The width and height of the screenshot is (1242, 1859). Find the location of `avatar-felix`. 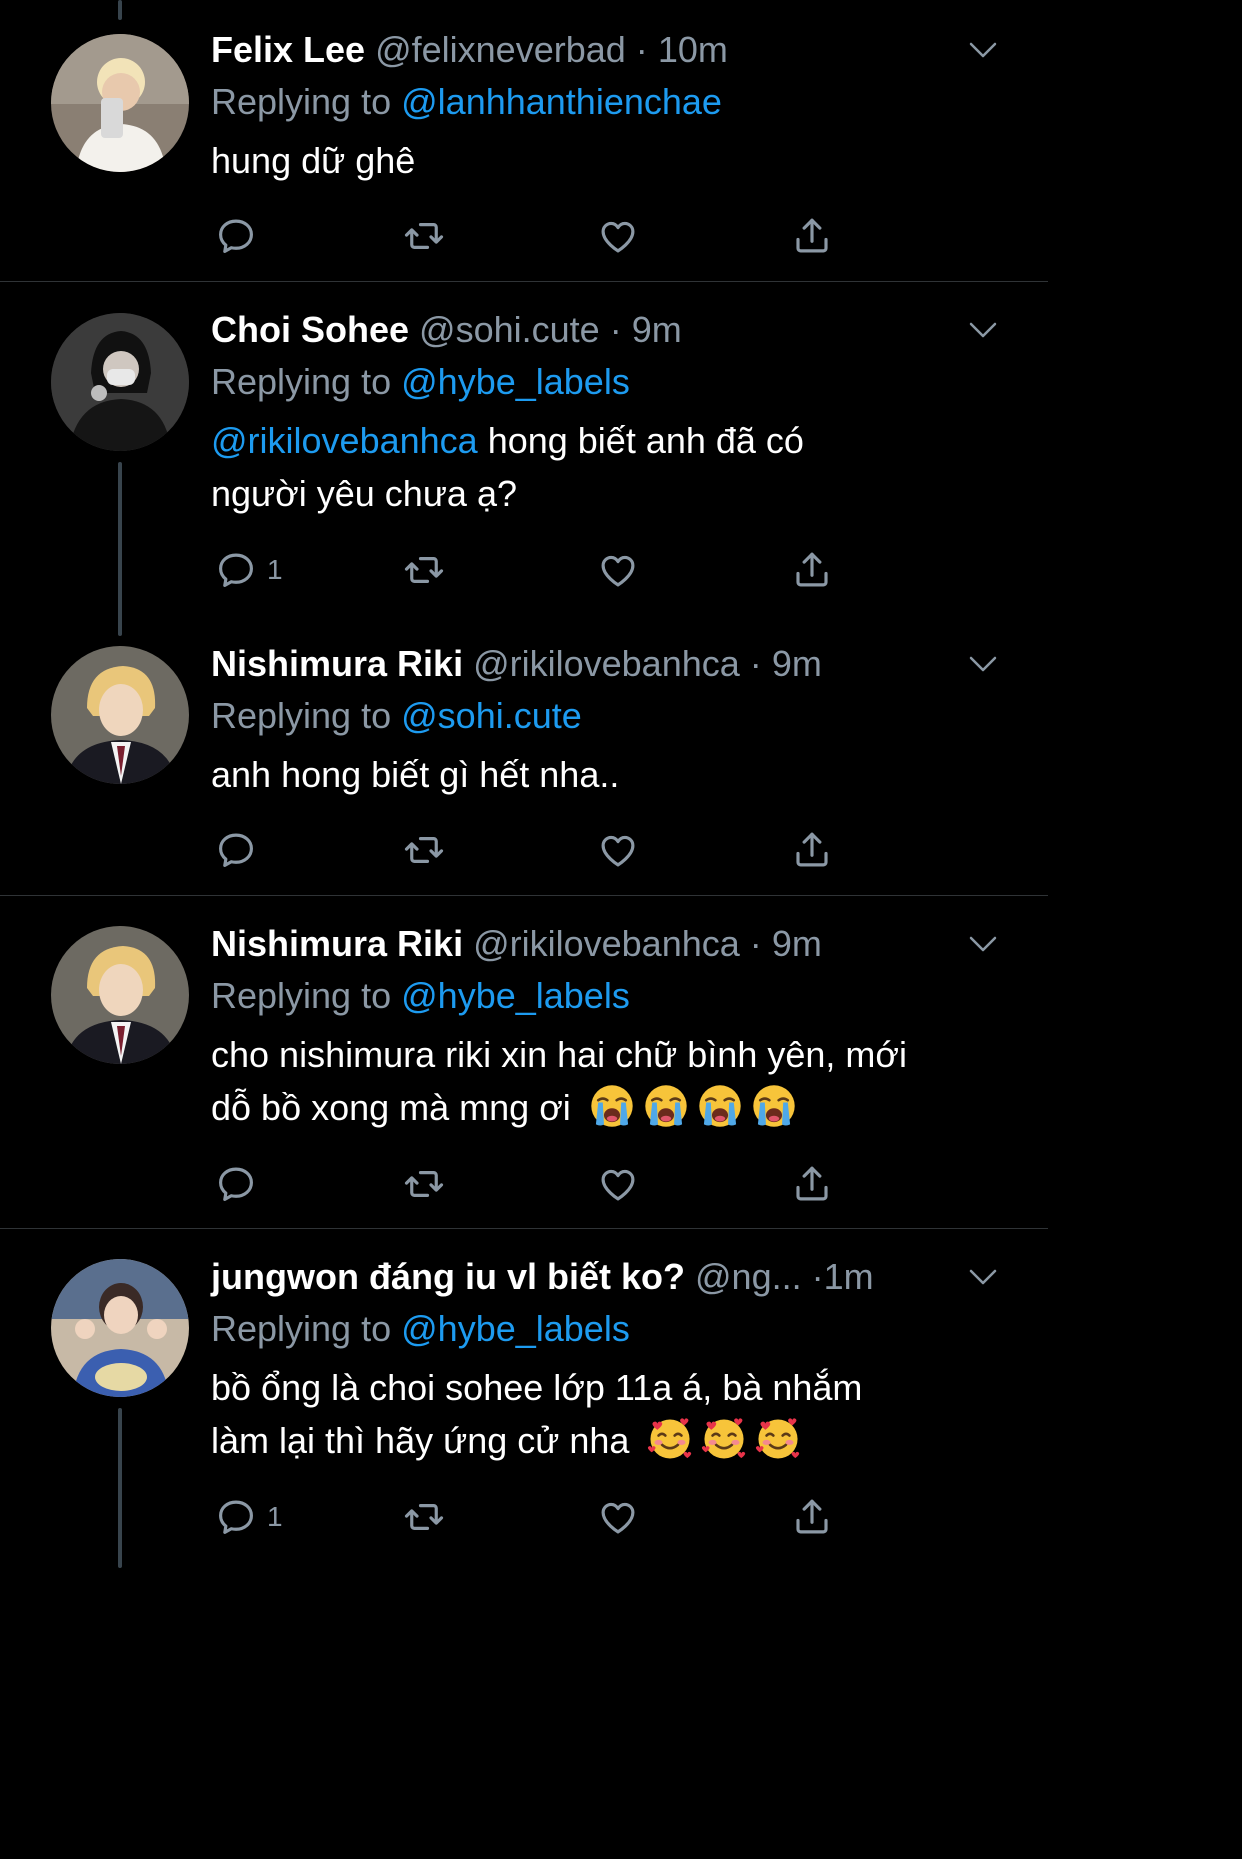

avatar-felix is located at coordinates (120, 103).